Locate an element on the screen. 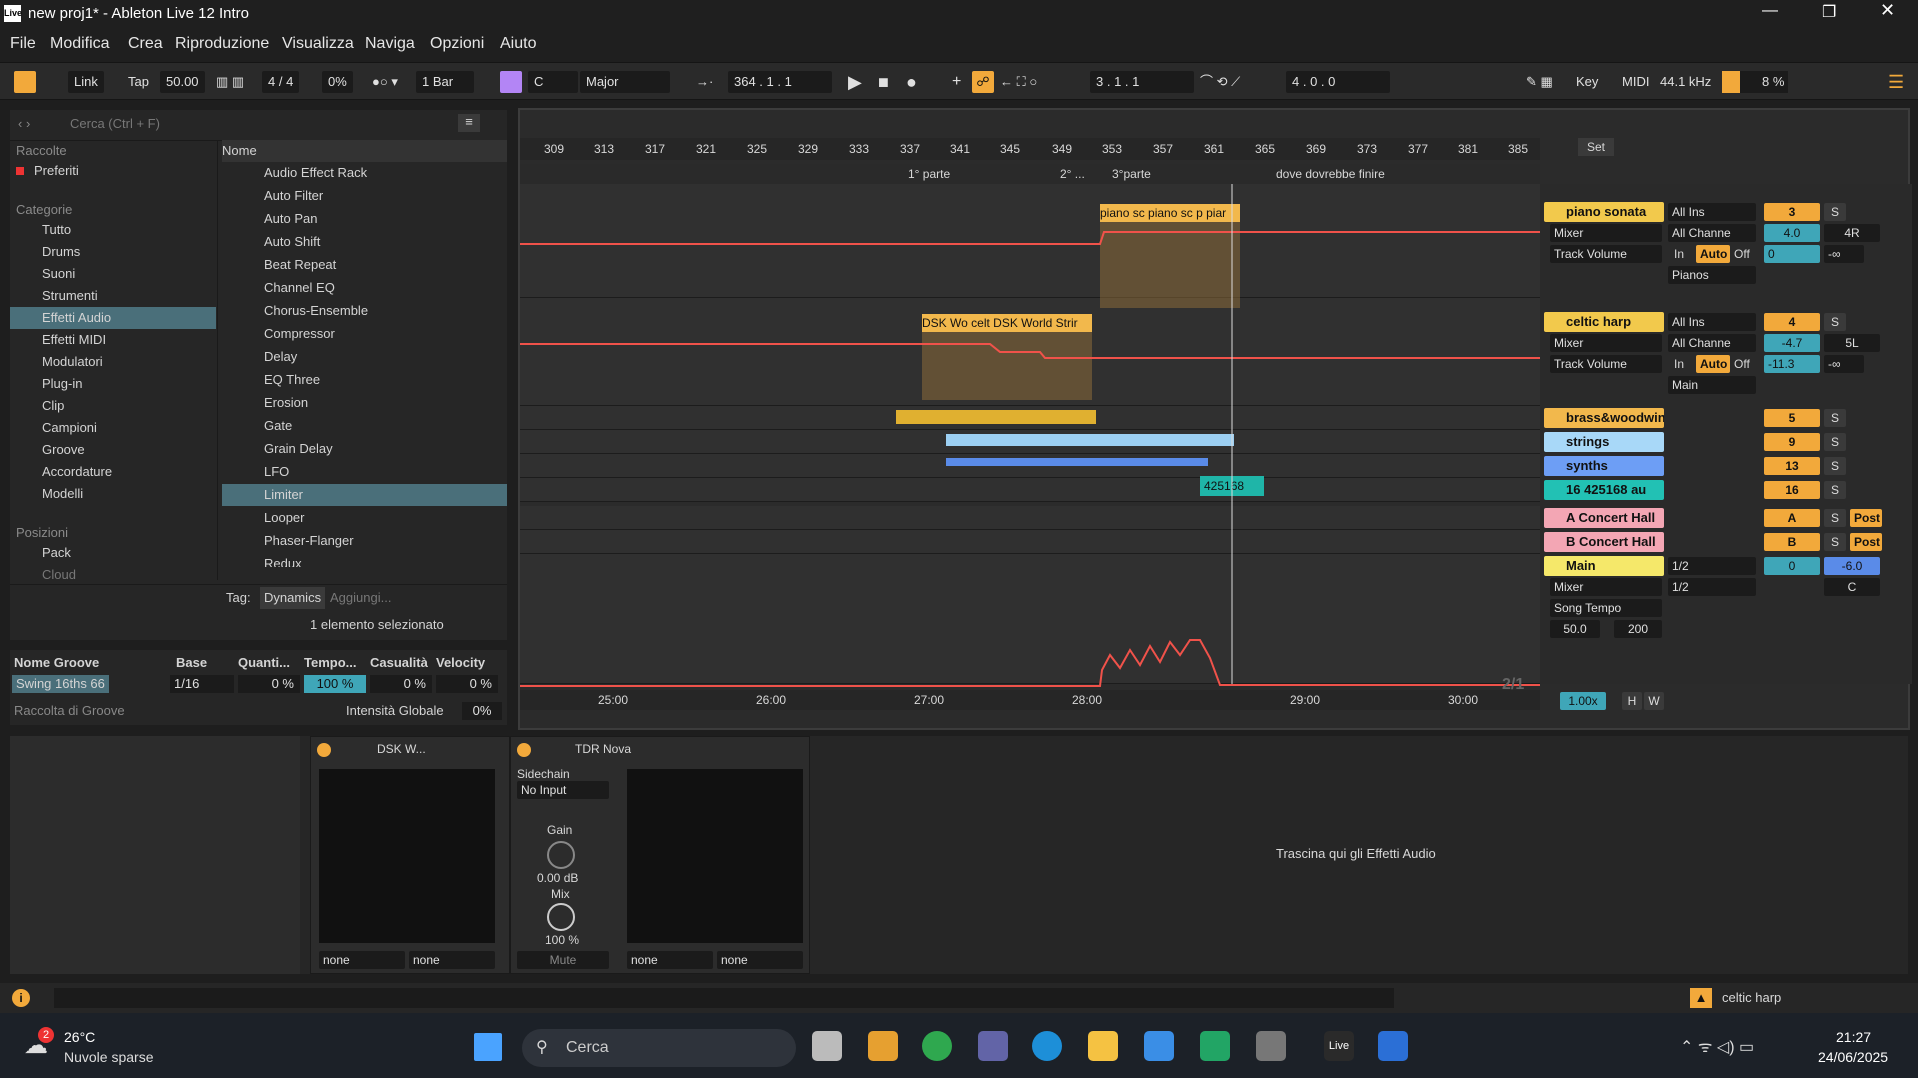 This screenshot has height=1078, width=1918. menu-aiuto: Aiuto is located at coordinates (518, 44).